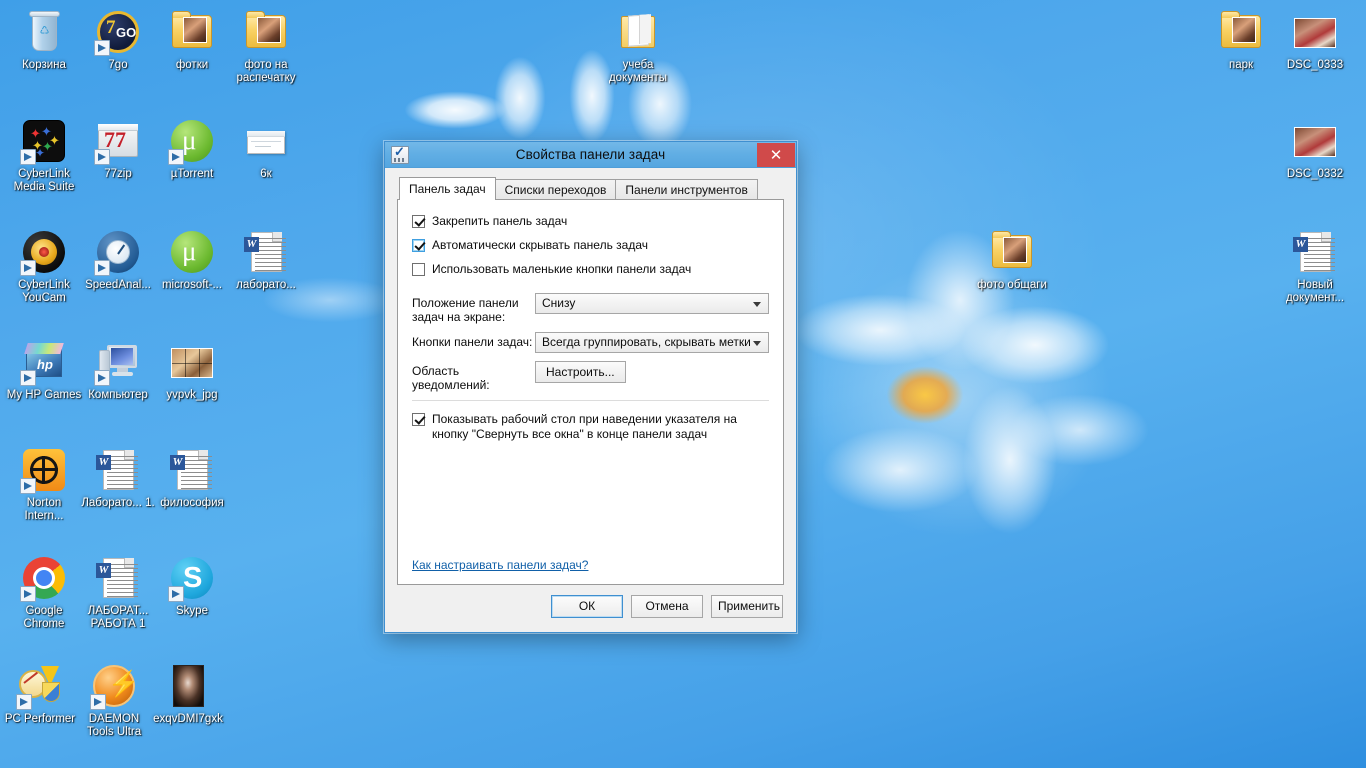  I want to click on desktop-icon: hp My HP Games, so click(44, 370).